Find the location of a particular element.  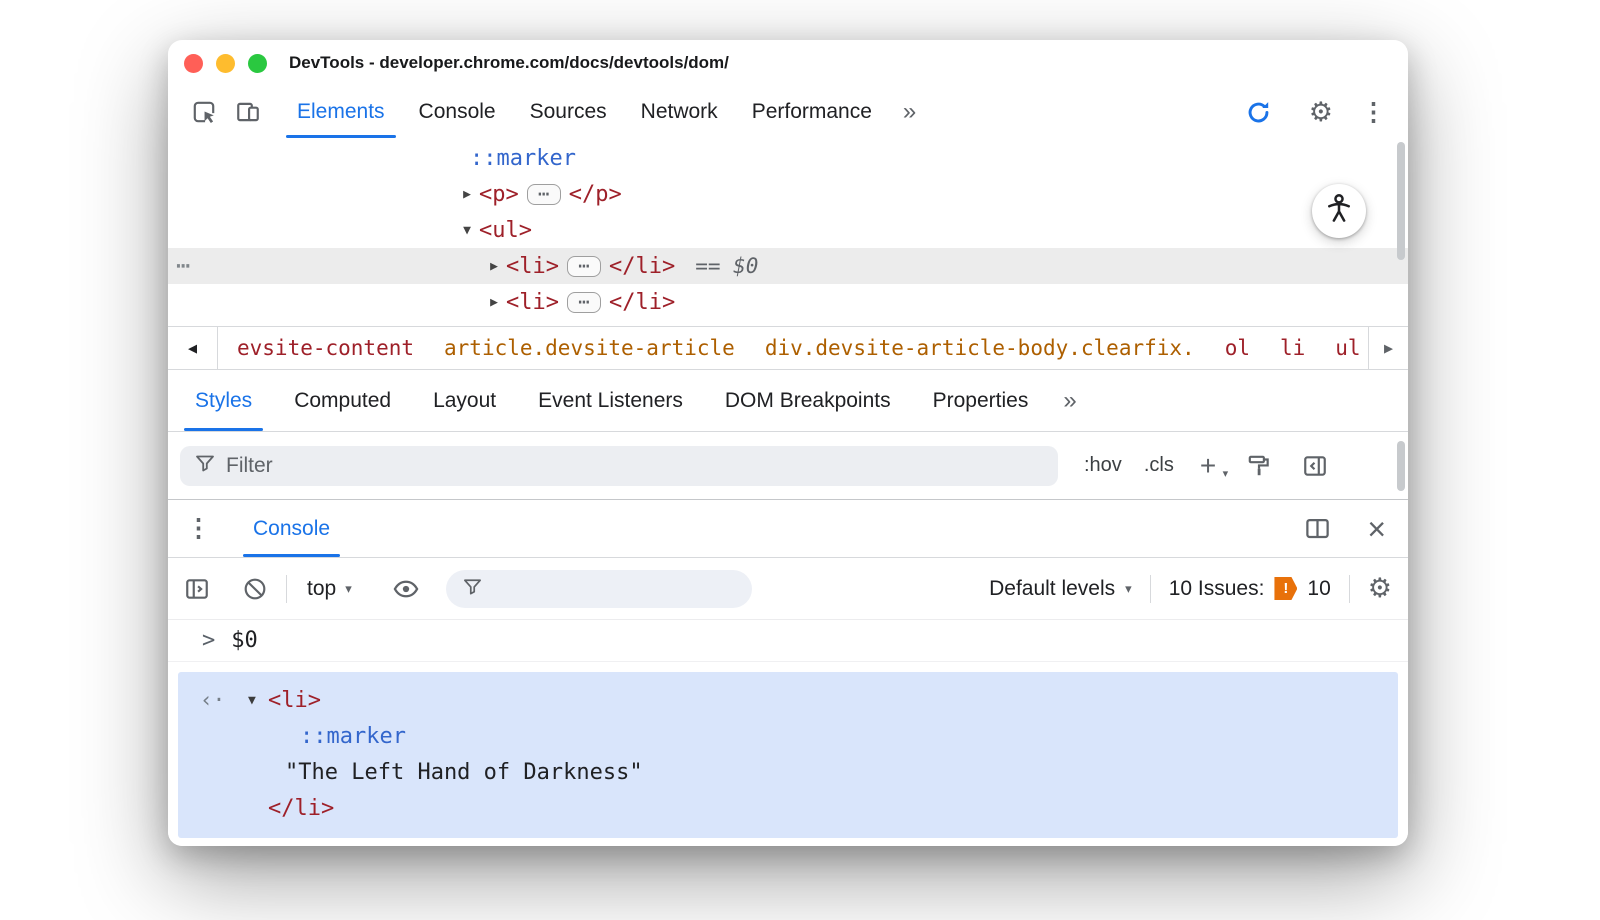

console-filter-field is located at coordinates (598, 588).